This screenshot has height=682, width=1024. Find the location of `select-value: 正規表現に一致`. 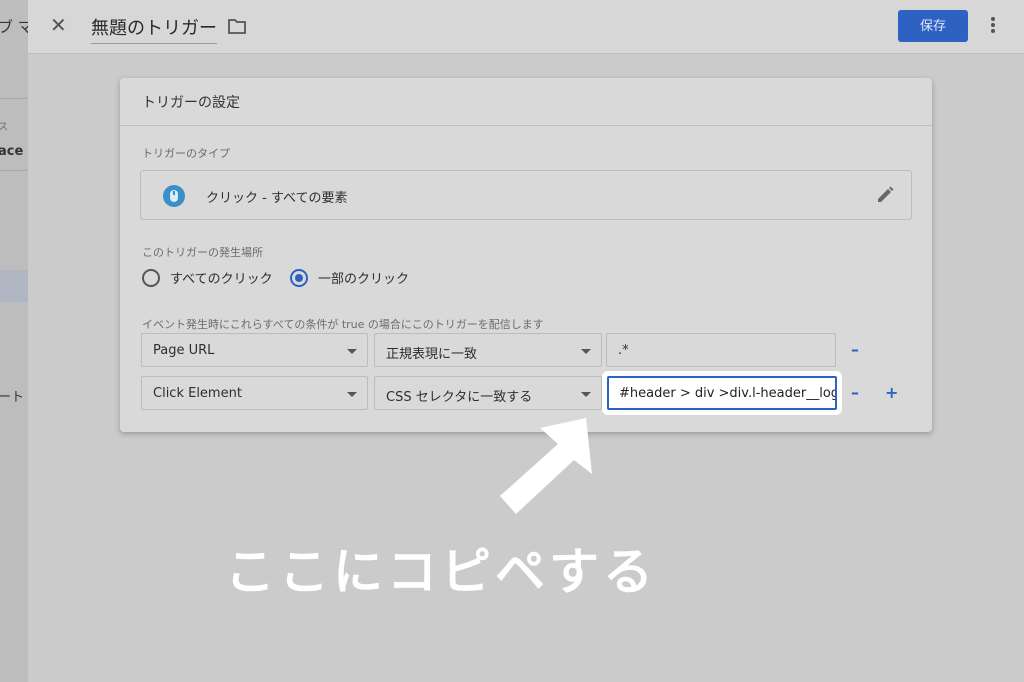

select-value: 正規表現に一致 is located at coordinates (432, 354).